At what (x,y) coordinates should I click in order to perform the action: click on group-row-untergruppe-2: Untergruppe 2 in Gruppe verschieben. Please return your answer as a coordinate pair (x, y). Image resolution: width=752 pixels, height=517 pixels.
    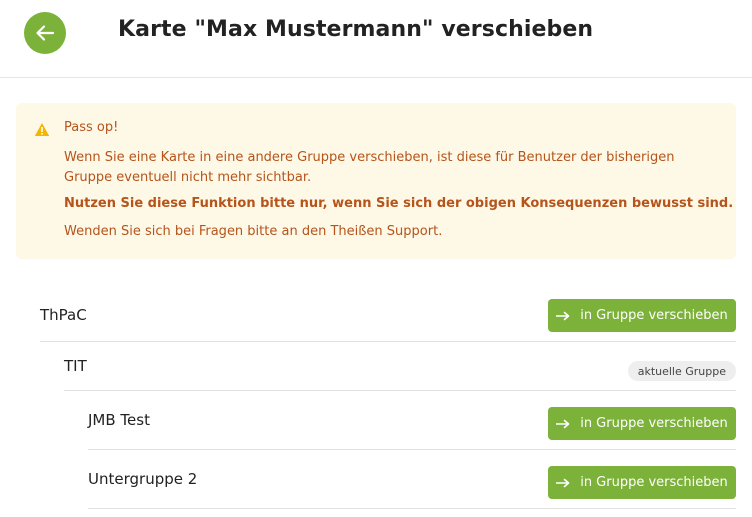
    Looking at the image, I should click on (412, 479).